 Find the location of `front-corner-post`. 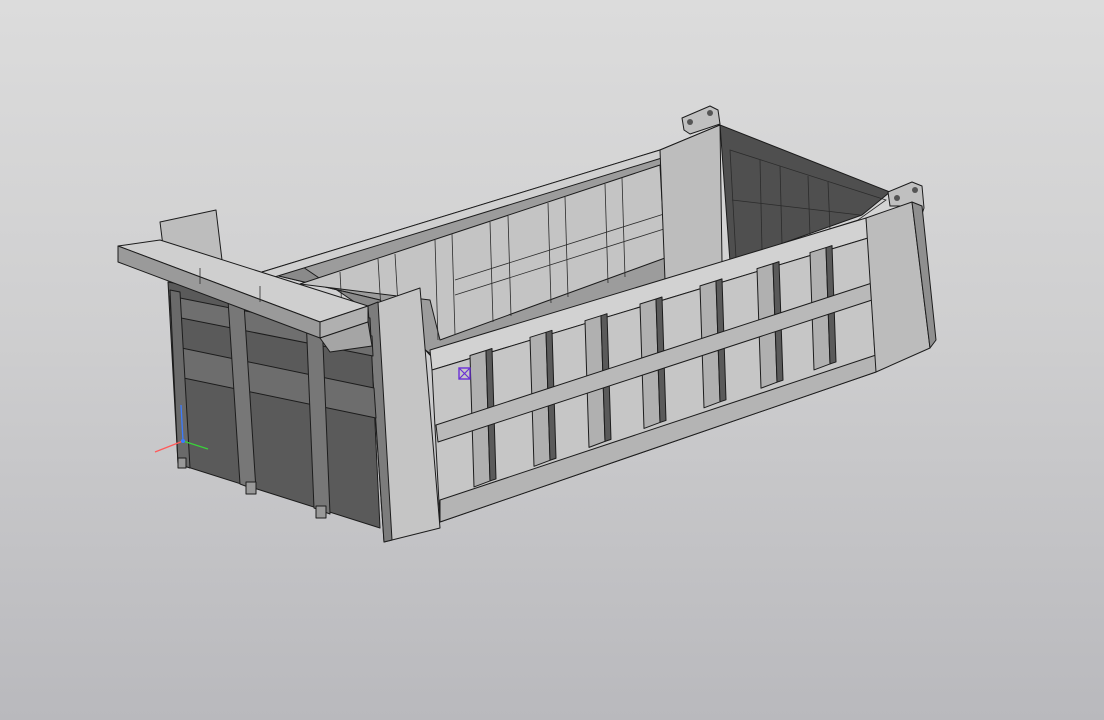

front-corner-post is located at coordinates (901, 287).